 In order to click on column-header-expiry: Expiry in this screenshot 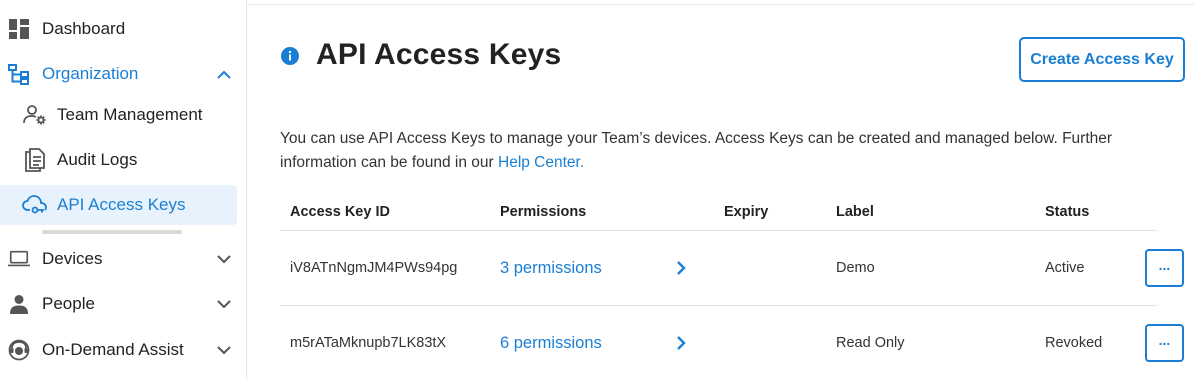, I will do `click(746, 212)`.